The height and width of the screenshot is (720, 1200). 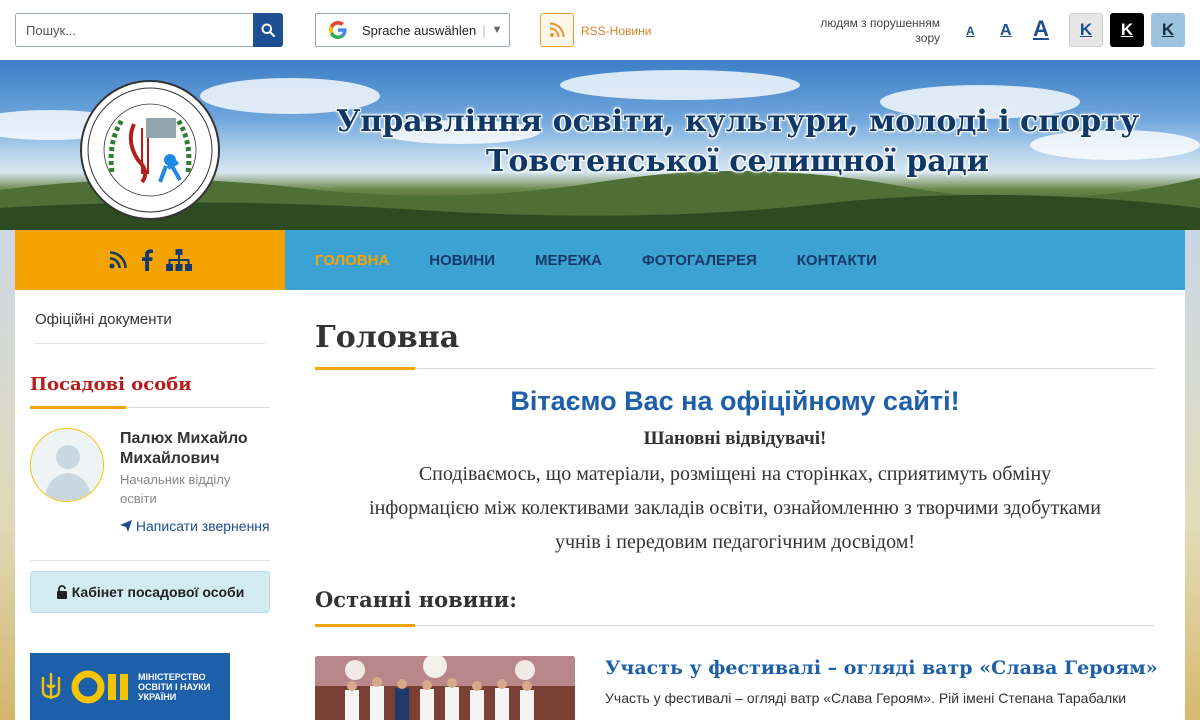 What do you see at coordinates (174, 686) in the screenshot?
I see `ministry-banner-text: МІНІСТЕРСТВО ОСВІТИ І НАУКИ УКРАЇНИ` at bounding box center [174, 686].